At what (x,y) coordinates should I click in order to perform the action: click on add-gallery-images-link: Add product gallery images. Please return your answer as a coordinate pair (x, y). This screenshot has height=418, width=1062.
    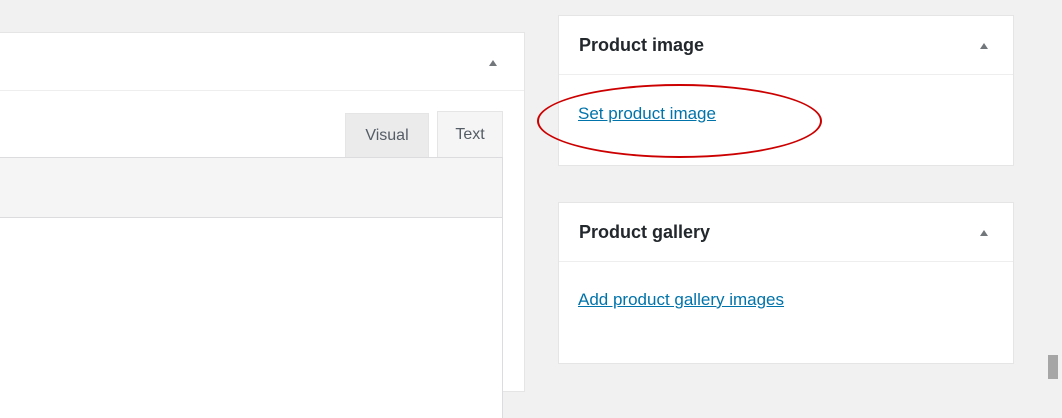
    Looking at the image, I should click on (681, 300).